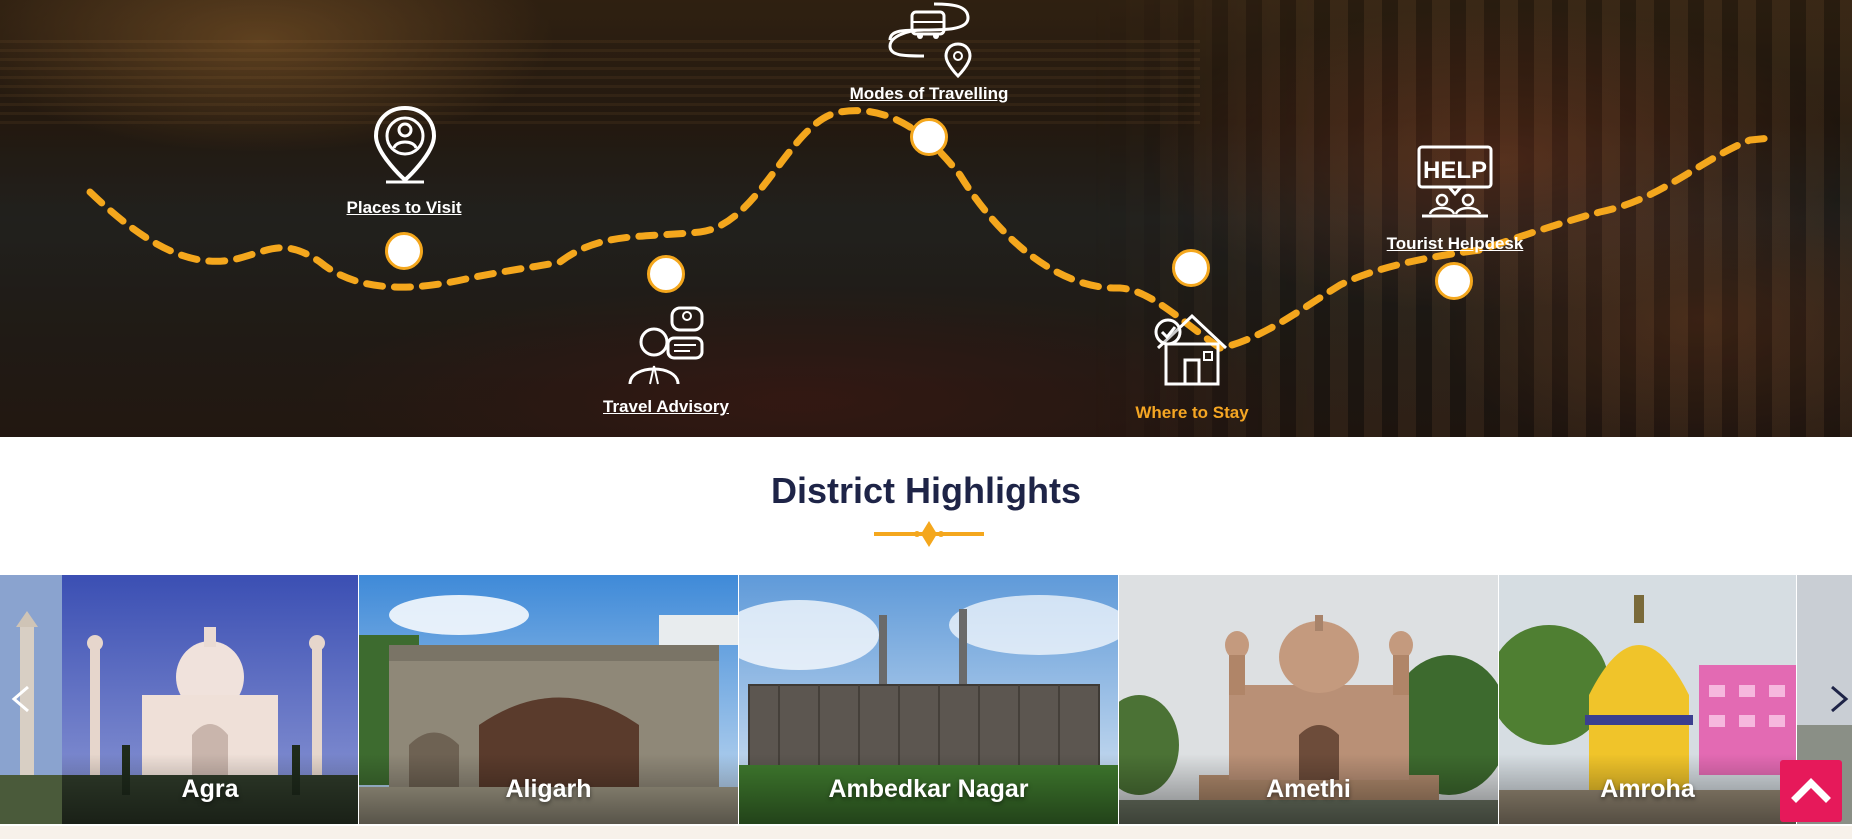 The height and width of the screenshot is (839, 1852). What do you see at coordinates (1454, 281) in the screenshot?
I see `stop-marker-tourist-helpdesk` at bounding box center [1454, 281].